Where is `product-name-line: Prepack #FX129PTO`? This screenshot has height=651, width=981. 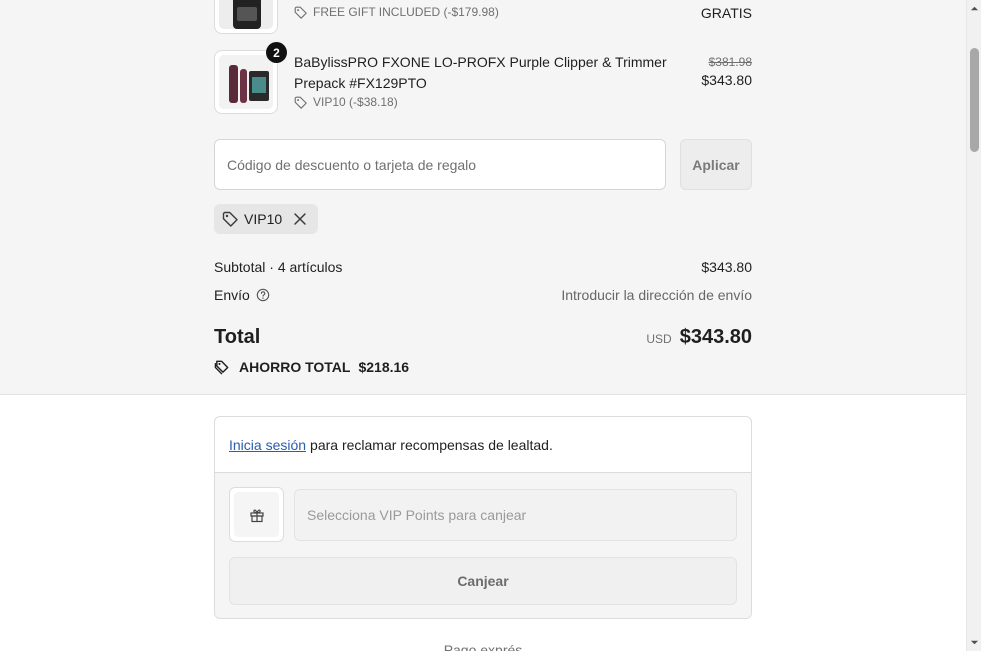
product-name-line: Prepack #FX129PTO is located at coordinates (360, 83).